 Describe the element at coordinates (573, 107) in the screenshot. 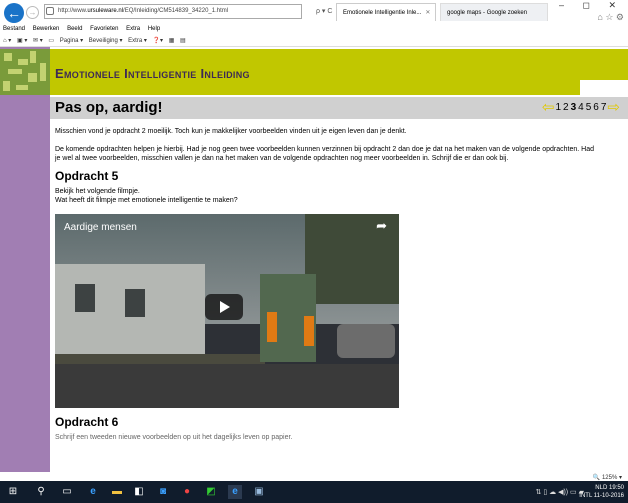

I see `page-link-3-current: 3` at that location.